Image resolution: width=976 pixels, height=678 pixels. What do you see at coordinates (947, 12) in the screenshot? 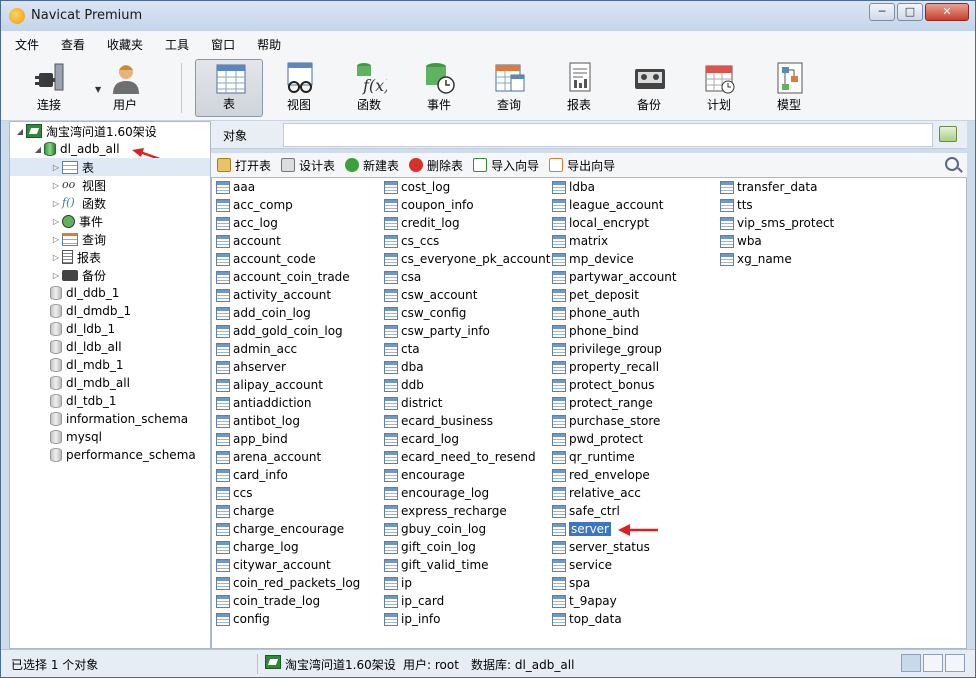
I see `close-button: ✕` at bounding box center [947, 12].